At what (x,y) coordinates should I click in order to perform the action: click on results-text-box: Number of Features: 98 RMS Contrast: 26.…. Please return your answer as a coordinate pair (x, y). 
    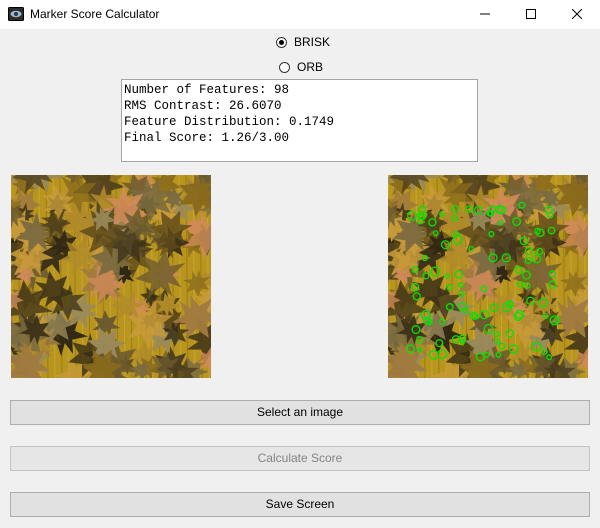
    Looking at the image, I should click on (299, 120).